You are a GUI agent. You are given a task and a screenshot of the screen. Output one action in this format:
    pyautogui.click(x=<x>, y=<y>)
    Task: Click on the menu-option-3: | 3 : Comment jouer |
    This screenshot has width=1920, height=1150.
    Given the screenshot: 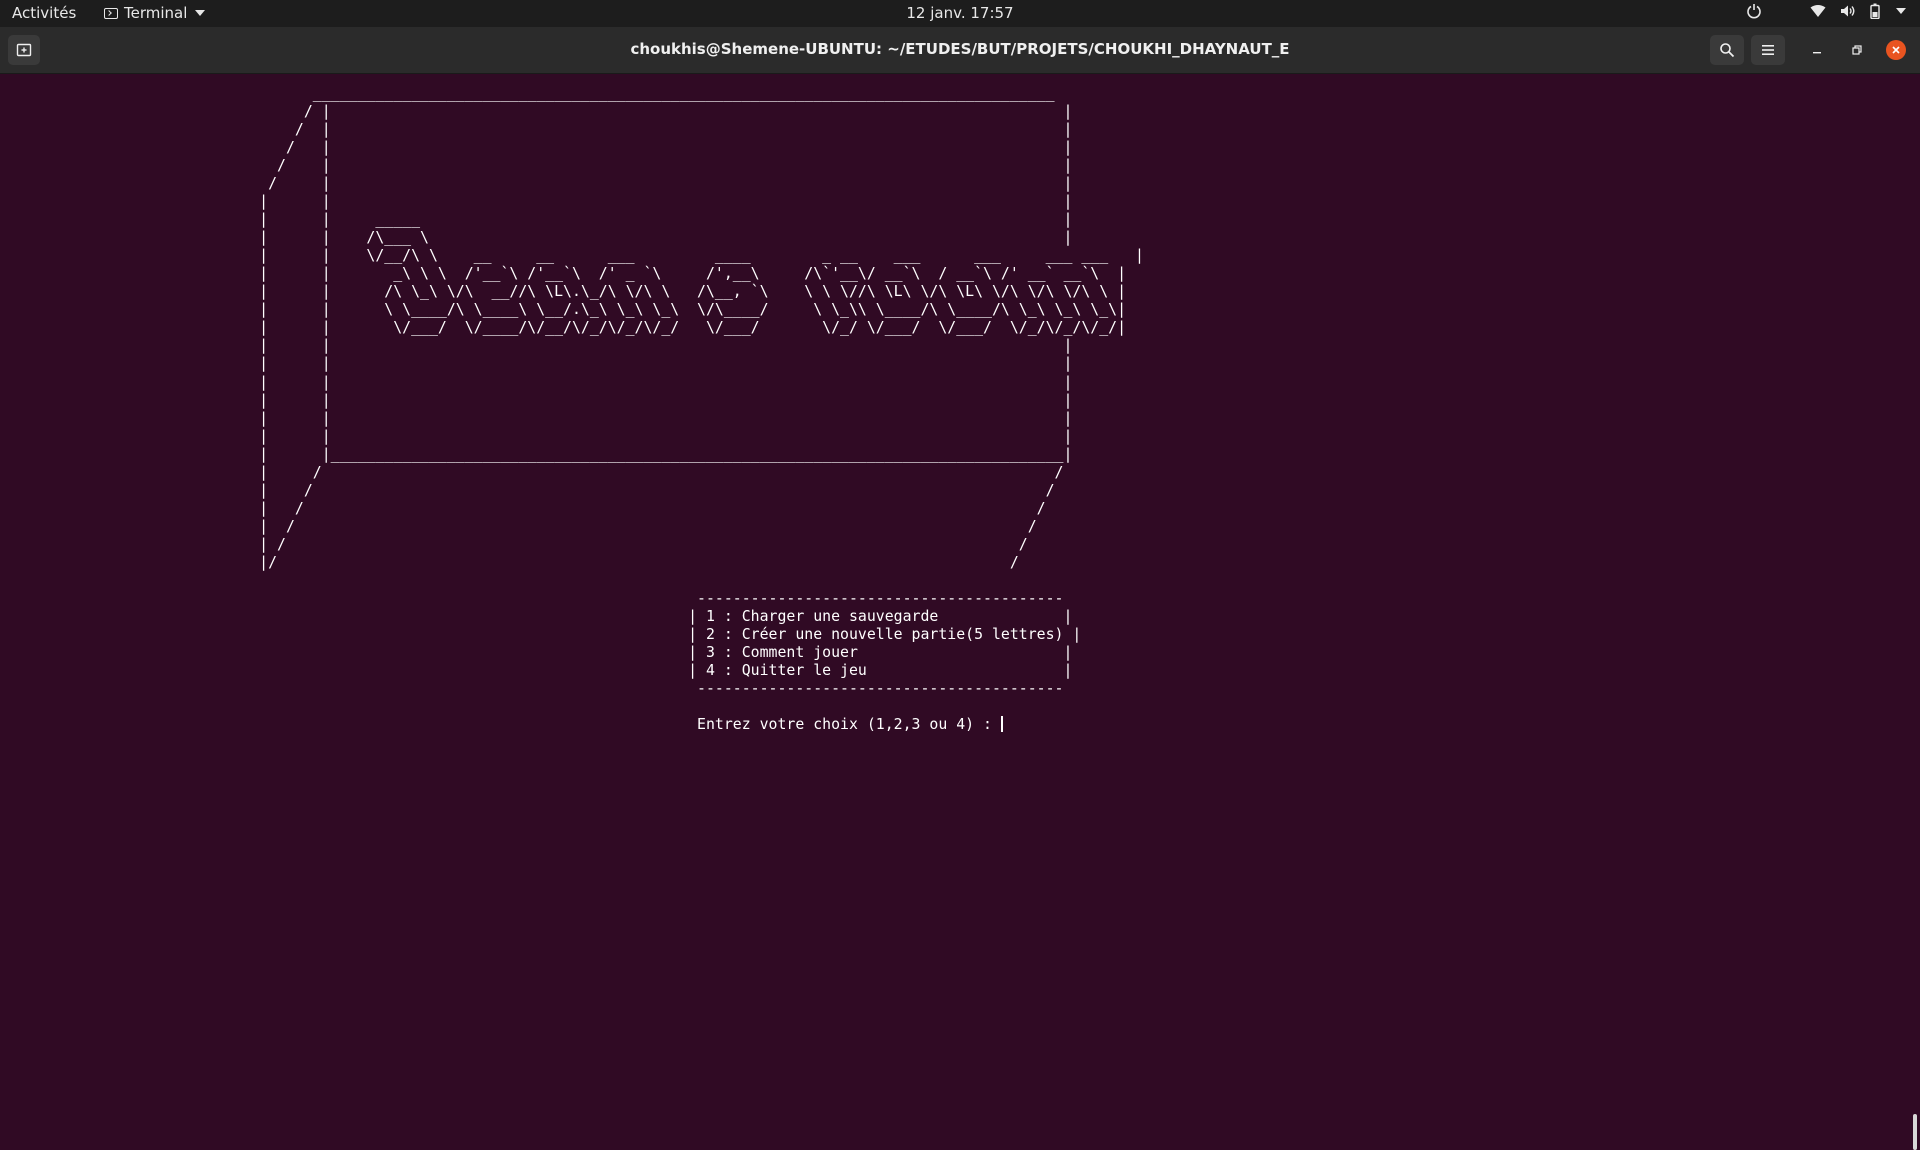 What is the action you would take?
    pyautogui.click(x=536, y=651)
    